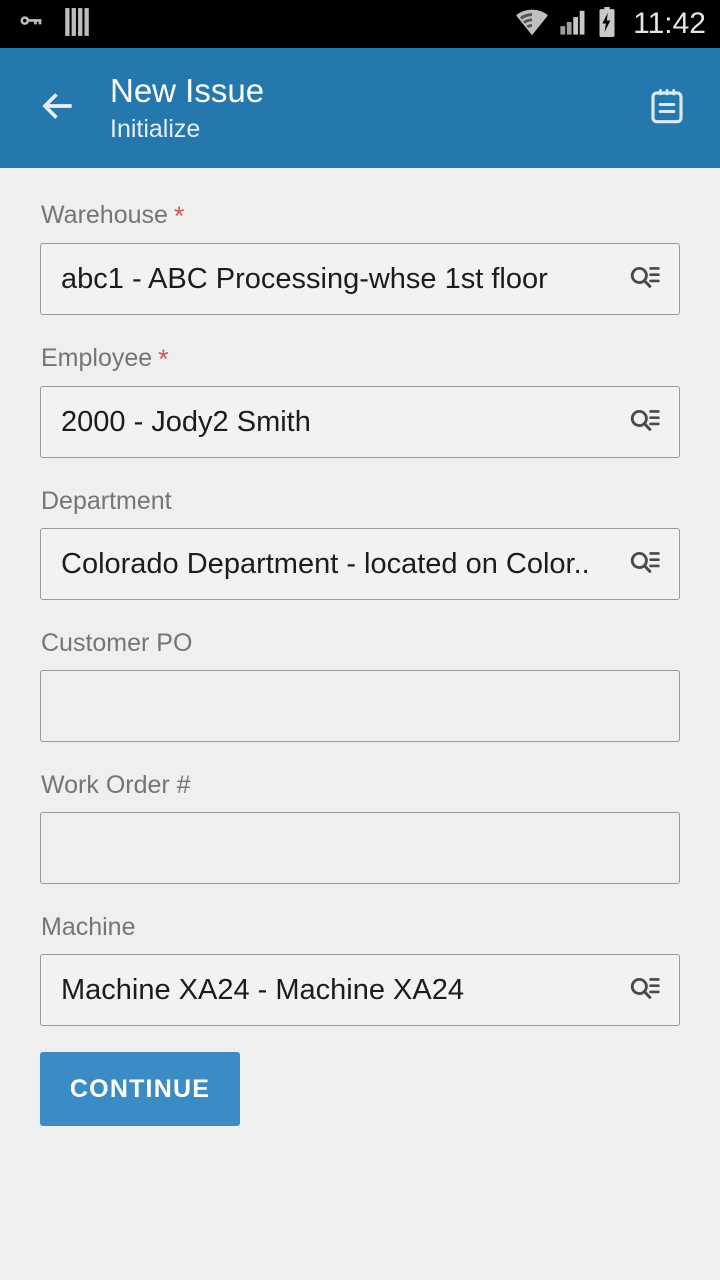  Describe the element at coordinates (106, 501) in the screenshot. I see `label-text: Department` at that location.